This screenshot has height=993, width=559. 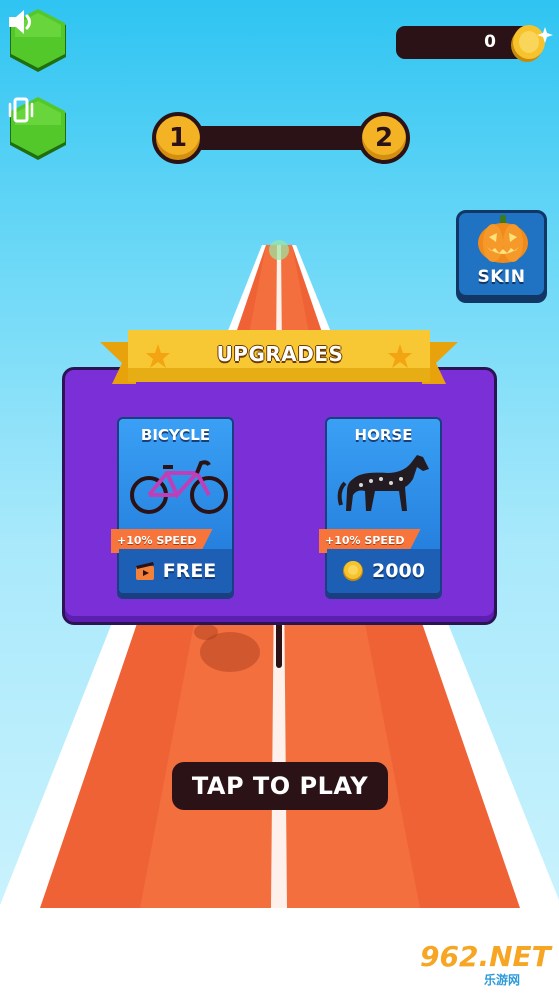 I want to click on watermark: 962.NET 乐游网, so click(x=487, y=964).